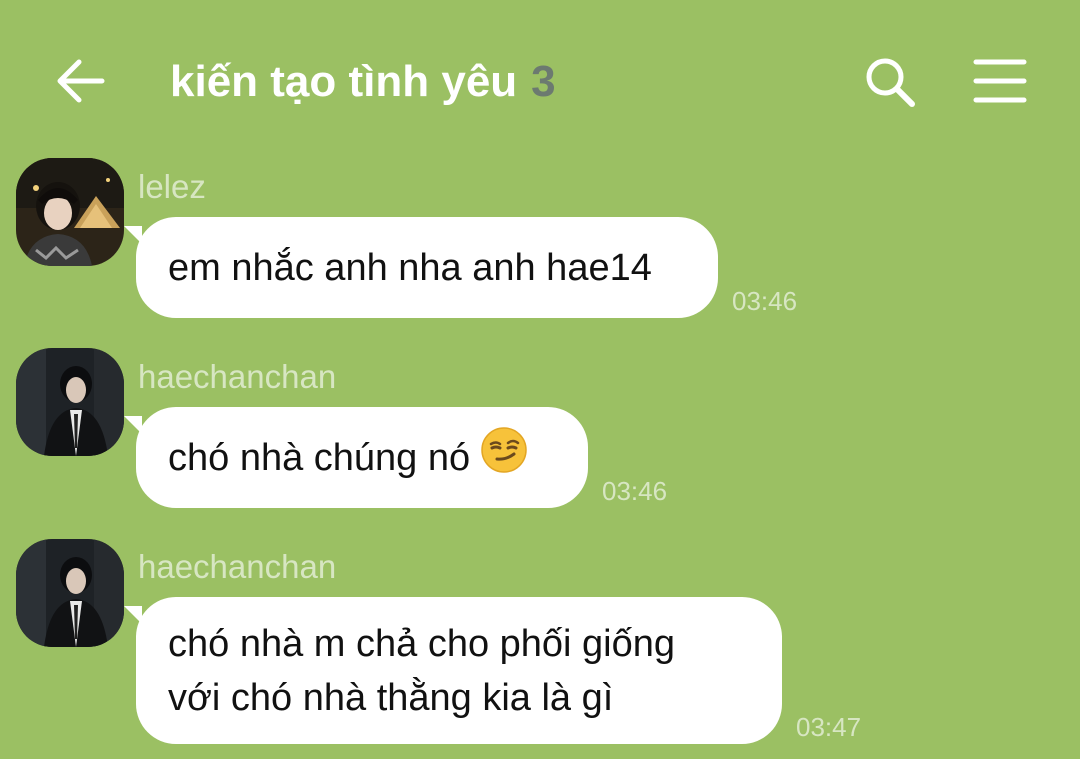 The width and height of the screenshot is (1080, 759). I want to click on smirking-face-emoji, so click(504, 450).